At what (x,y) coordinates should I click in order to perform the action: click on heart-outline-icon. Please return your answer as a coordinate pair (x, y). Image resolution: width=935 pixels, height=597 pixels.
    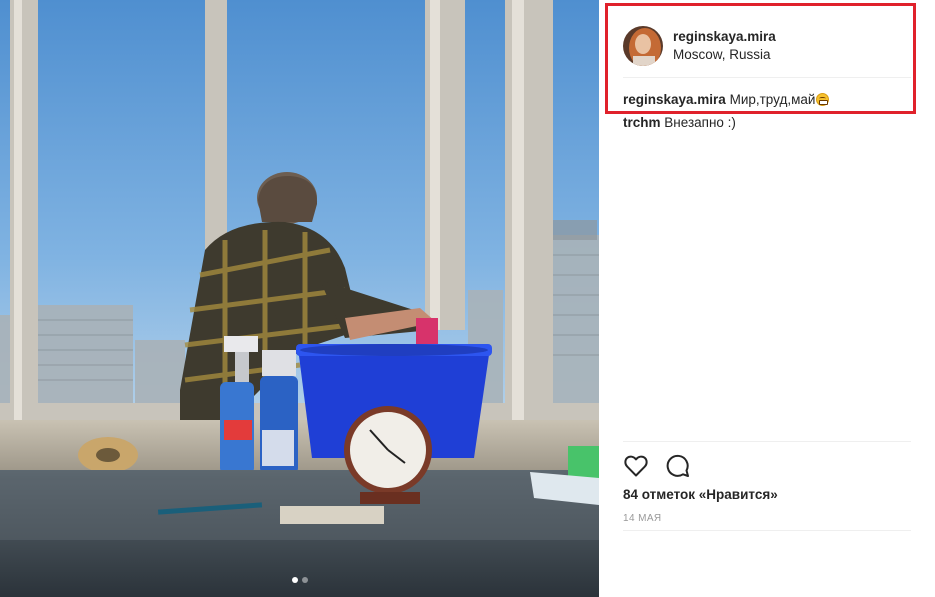
    Looking at the image, I should click on (636, 466).